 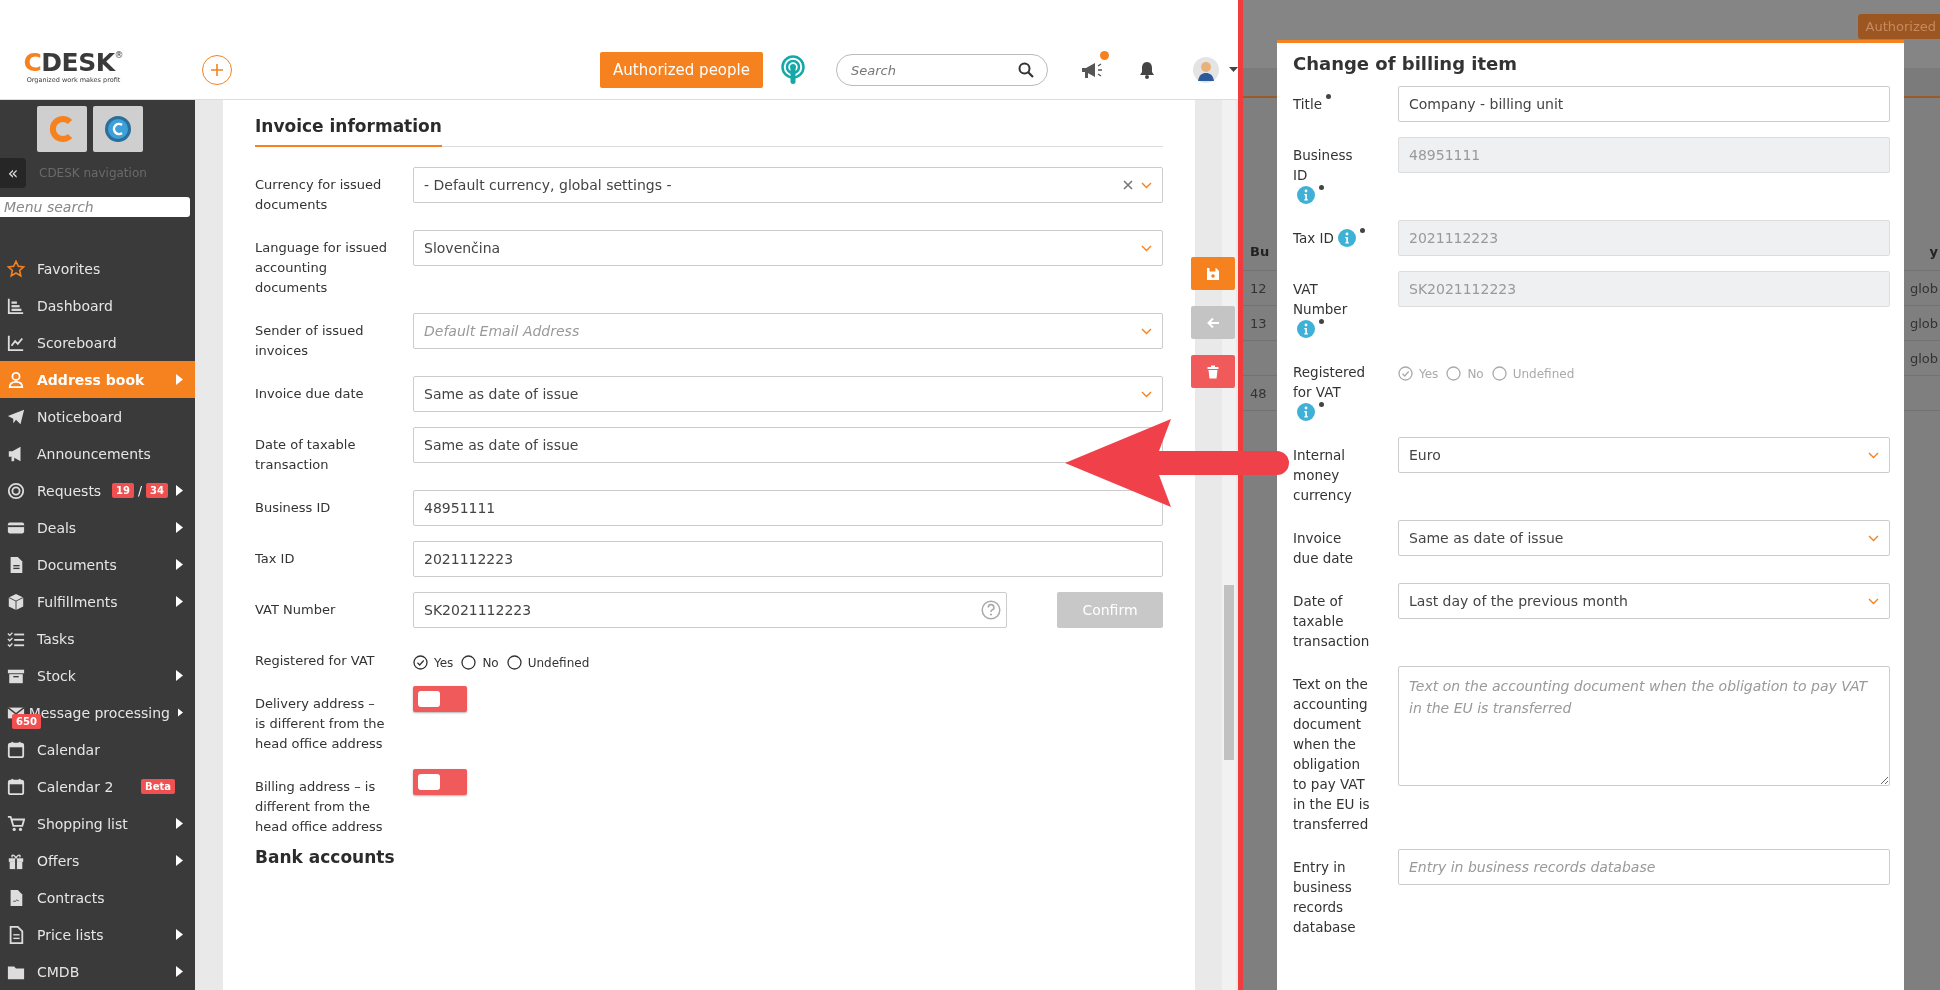 What do you see at coordinates (480, 662) in the screenshot?
I see `radio-option: No` at bounding box center [480, 662].